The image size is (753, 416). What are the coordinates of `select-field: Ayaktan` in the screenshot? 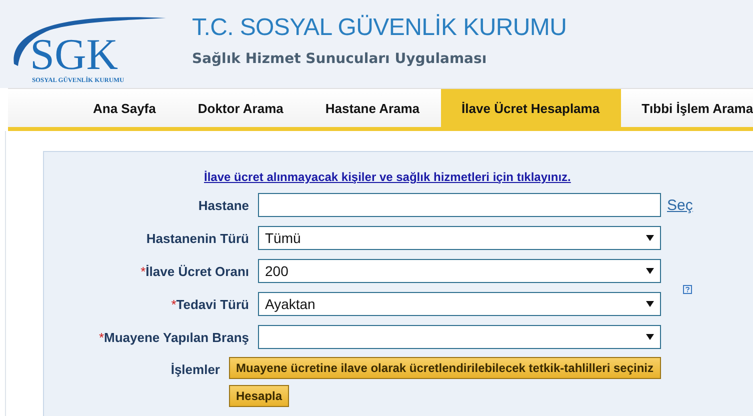 It's located at (459, 304).